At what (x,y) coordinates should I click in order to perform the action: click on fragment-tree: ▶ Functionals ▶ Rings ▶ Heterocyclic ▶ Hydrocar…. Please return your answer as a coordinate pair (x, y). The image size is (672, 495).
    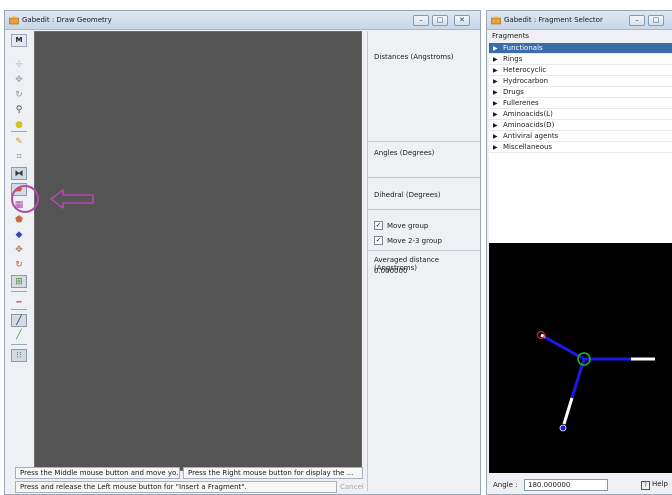
    Looking at the image, I should click on (580, 143).